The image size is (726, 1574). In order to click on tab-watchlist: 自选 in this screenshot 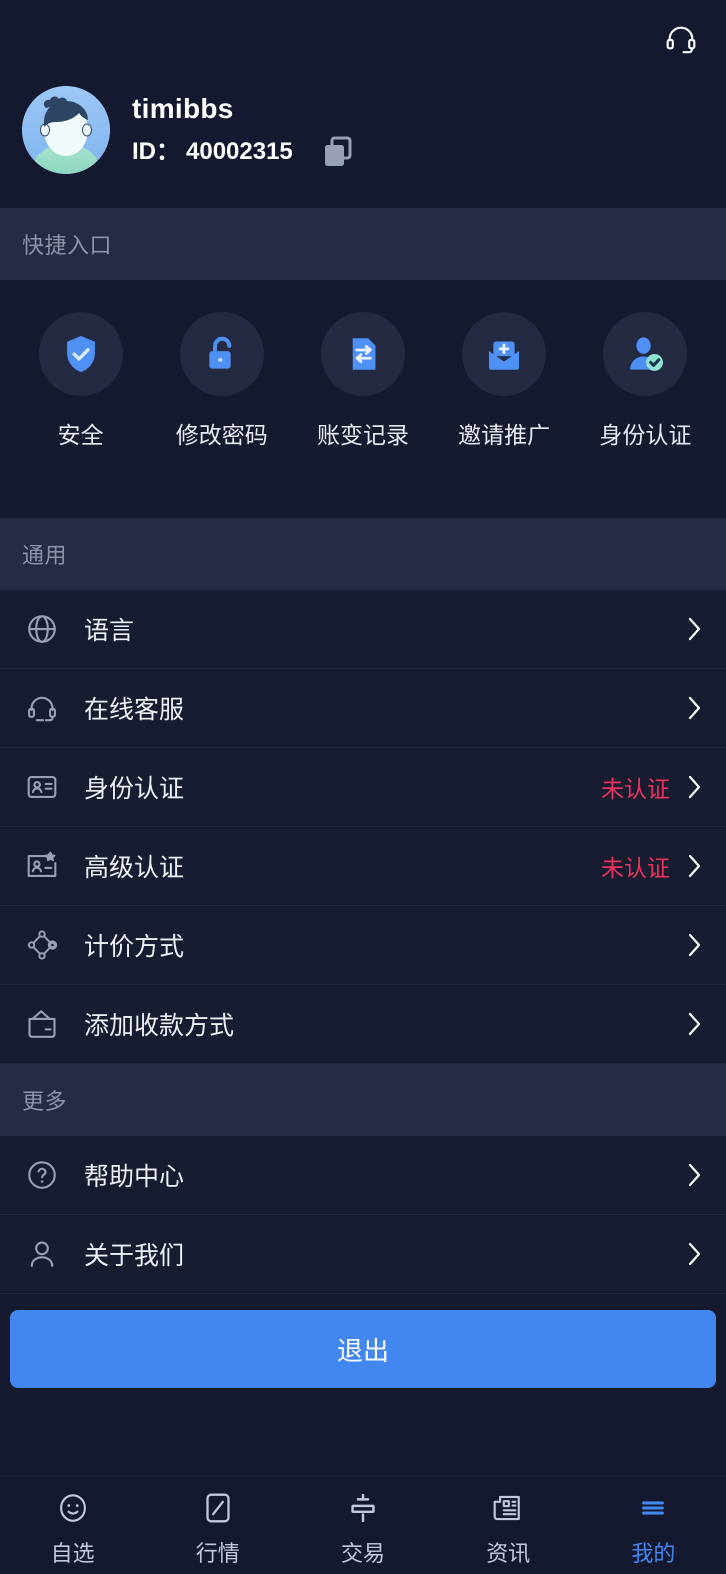, I will do `click(72, 1525)`.